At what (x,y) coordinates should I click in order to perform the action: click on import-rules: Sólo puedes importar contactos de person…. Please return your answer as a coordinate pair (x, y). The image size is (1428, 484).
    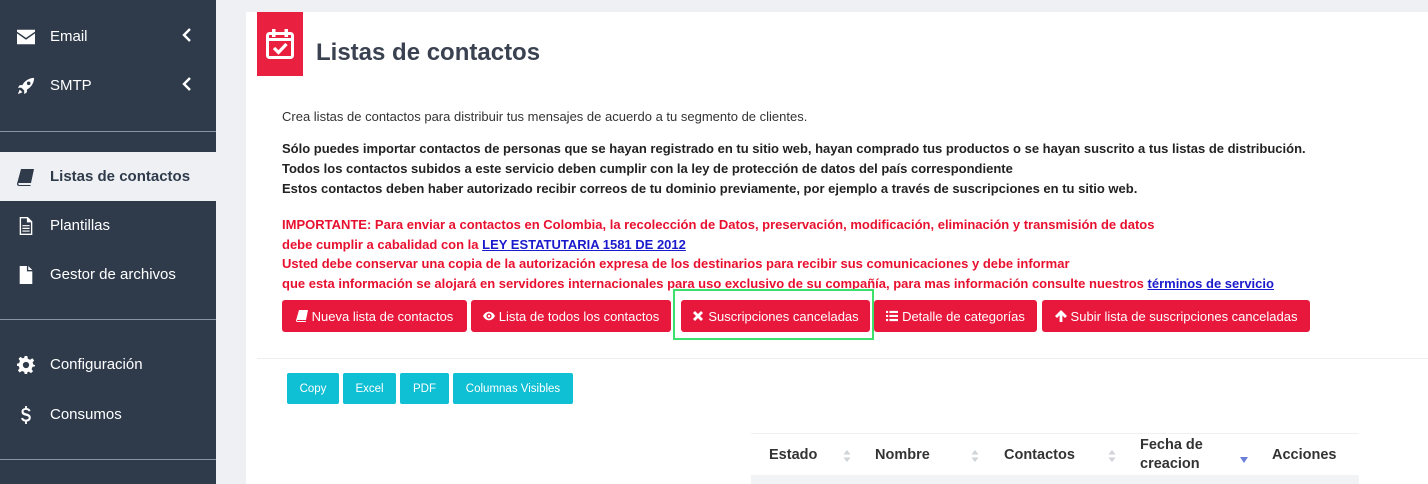
    Looking at the image, I should click on (794, 169).